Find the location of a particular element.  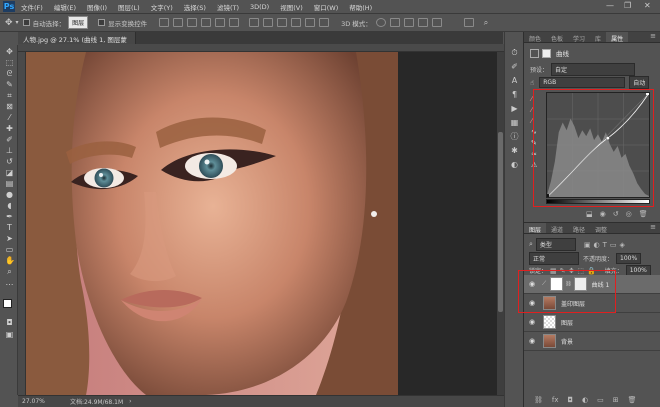

type-tool-icon: T is located at coordinates (9, 228).